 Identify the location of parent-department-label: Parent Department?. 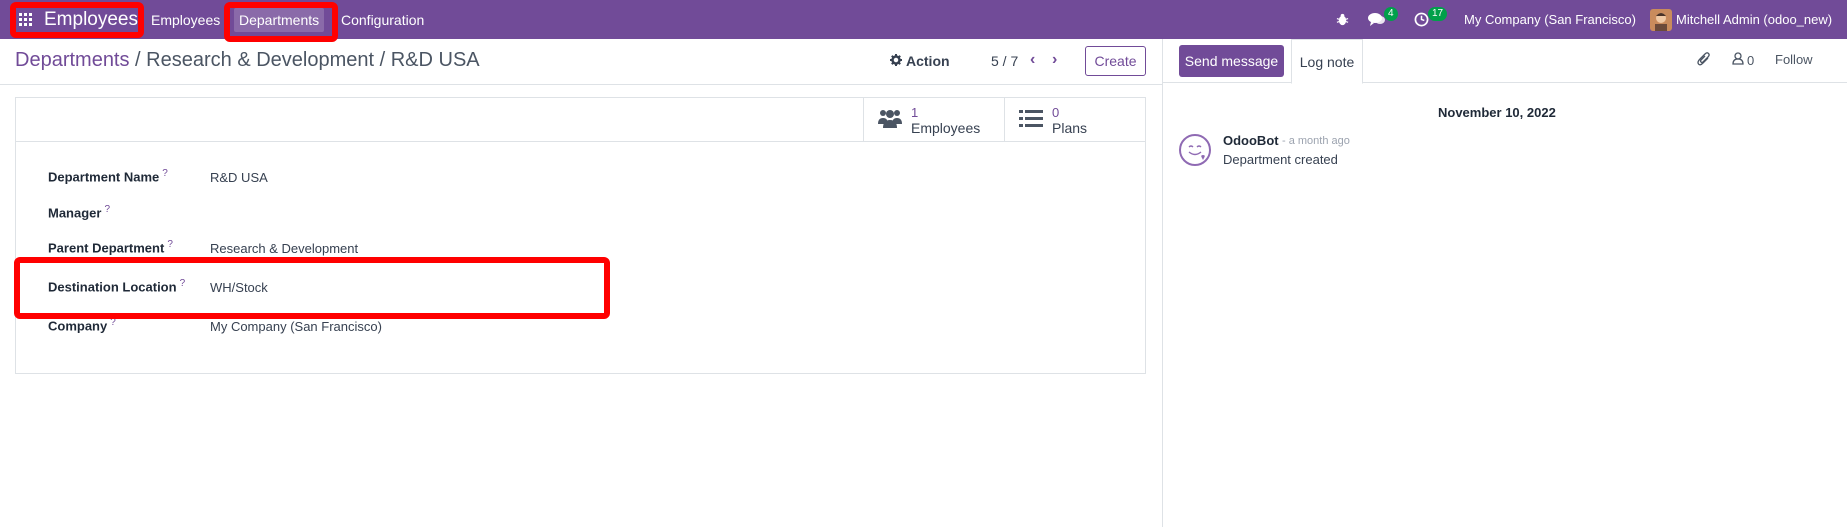
(110, 247).